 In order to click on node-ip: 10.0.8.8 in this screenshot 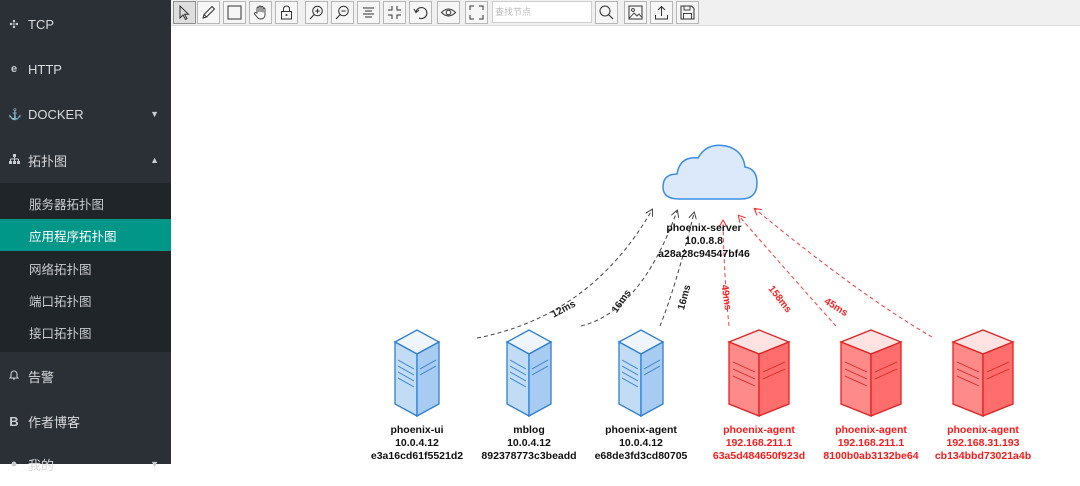, I will do `click(704, 241)`.